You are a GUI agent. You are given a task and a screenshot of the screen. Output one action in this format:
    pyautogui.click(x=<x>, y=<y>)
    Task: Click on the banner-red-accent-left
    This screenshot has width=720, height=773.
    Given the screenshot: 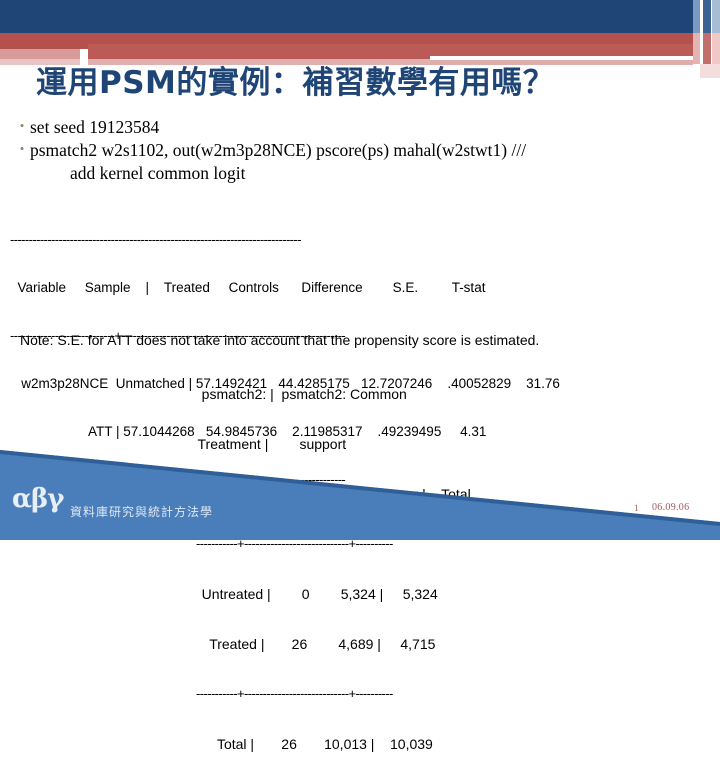 What is the action you would take?
    pyautogui.click(x=40, y=54)
    